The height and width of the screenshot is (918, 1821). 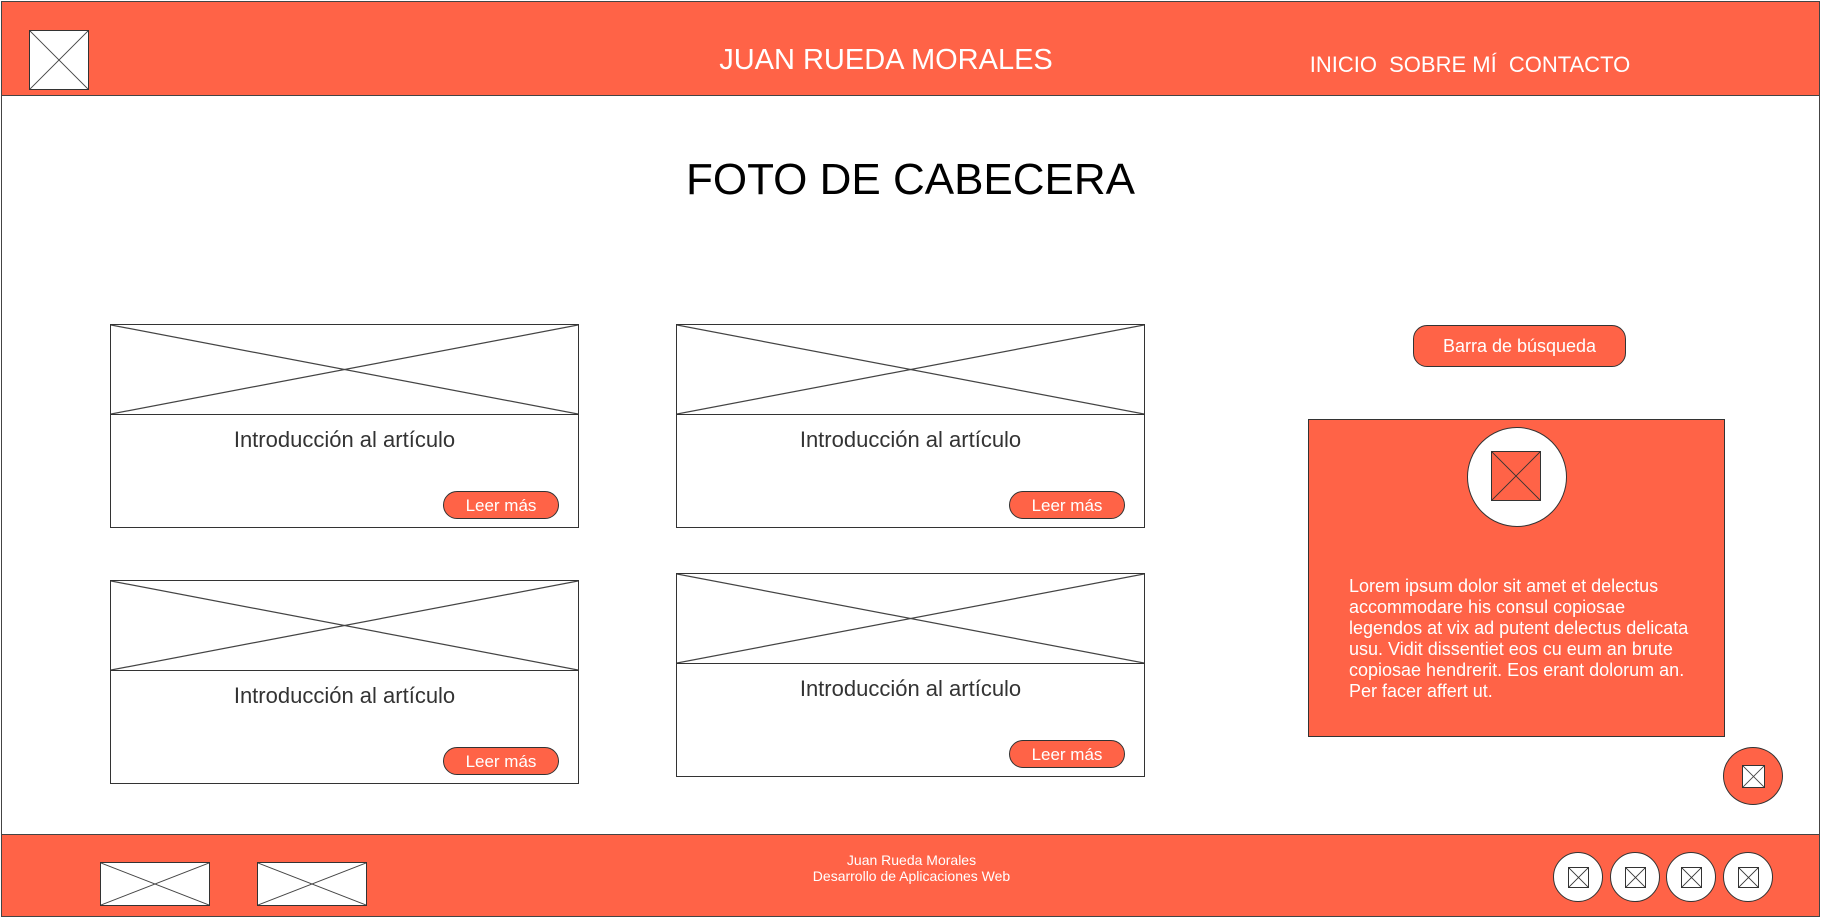 I want to click on nav-item-sobre-mi: SOBRE MÍ, so click(x=1443, y=64).